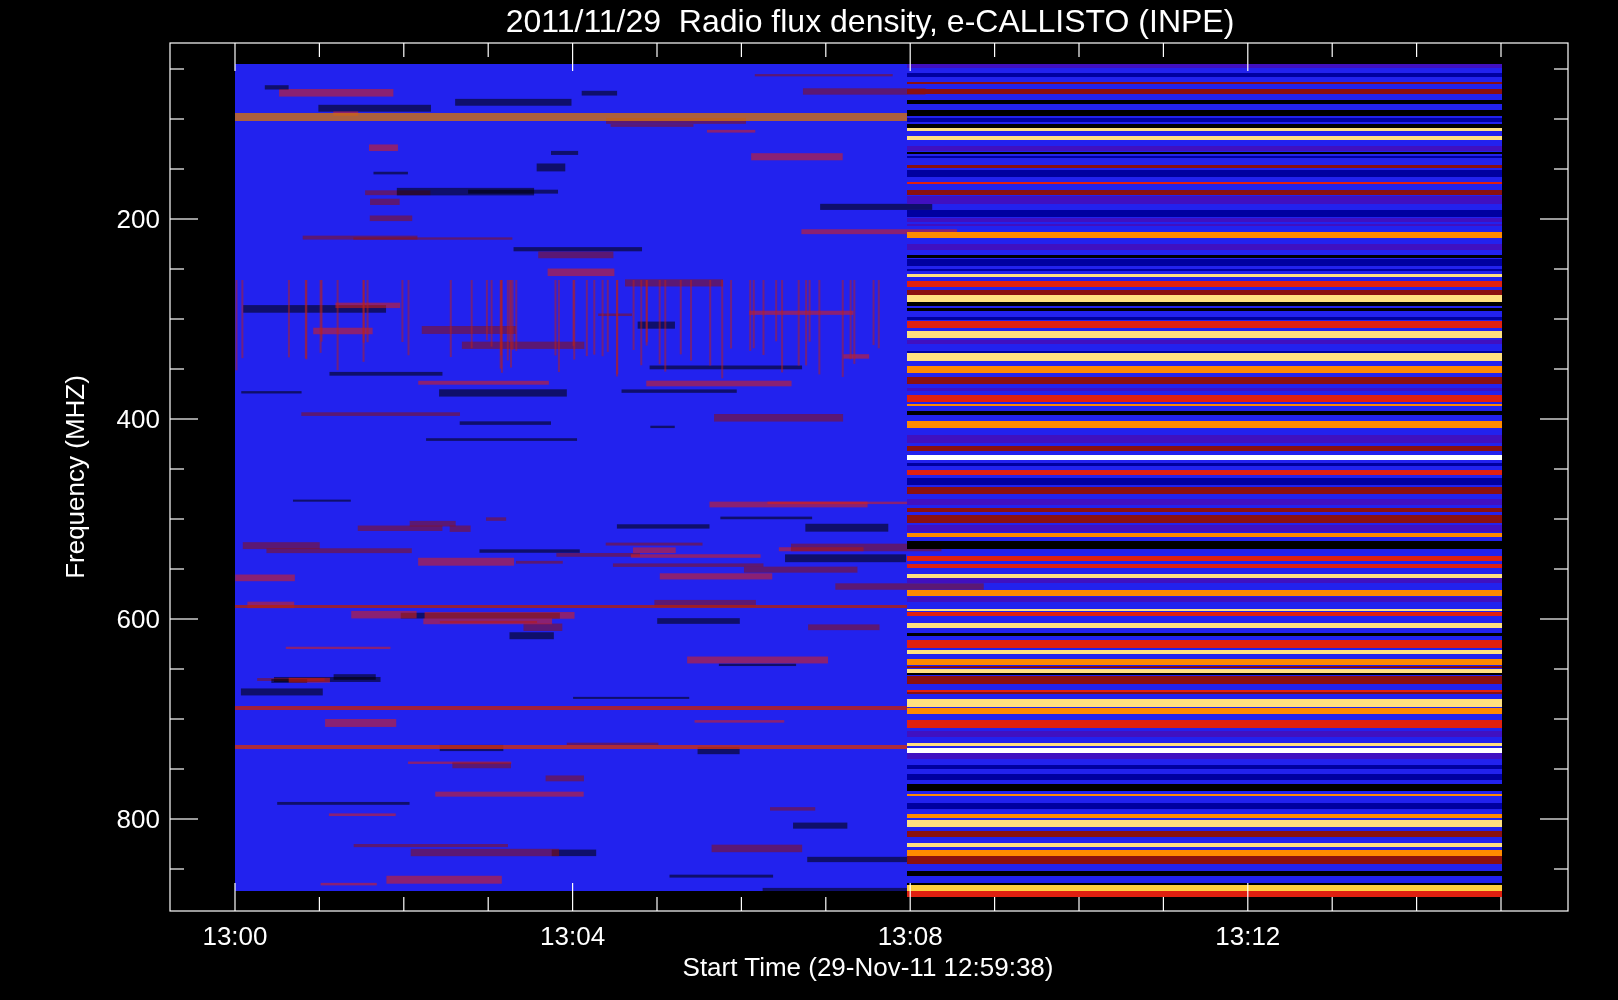 The width and height of the screenshot is (1618, 1000). What do you see at coordinates (75, 477) in the screenshot?
I see `y-axis-label: Frequency (MHZ)` at bounding box center [75, 477].